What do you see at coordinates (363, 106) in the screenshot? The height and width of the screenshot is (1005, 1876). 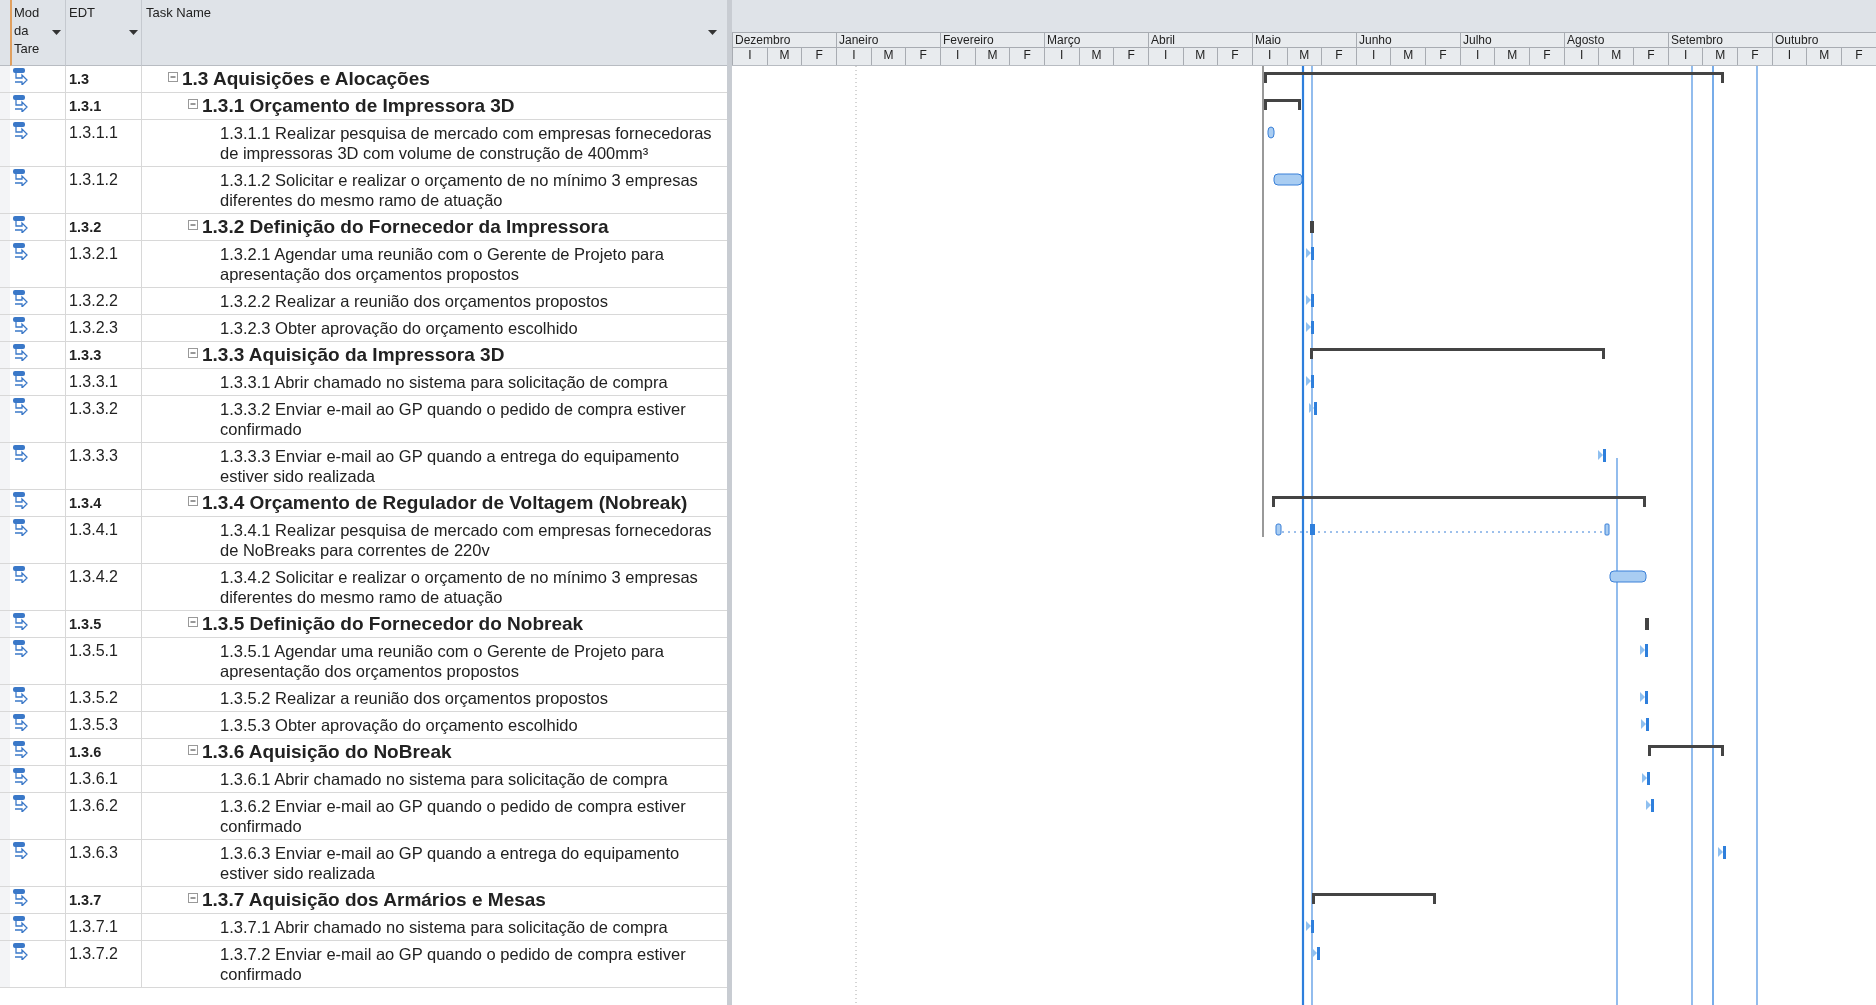 I see `task-row: 1.3.1 1.3.1 Orçamento de Impressora 3D` at bounding box center [363, 106].